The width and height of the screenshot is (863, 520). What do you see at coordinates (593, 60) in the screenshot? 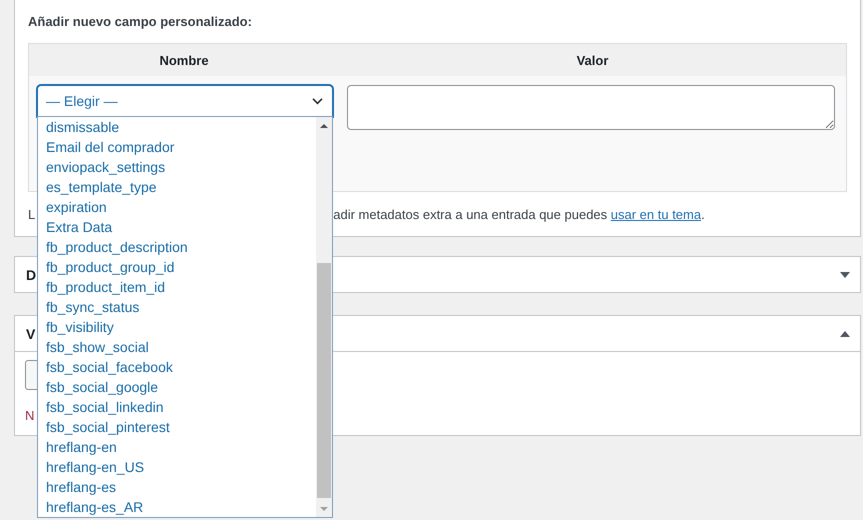
I see `column-header: Valor` at bounding box center [593, 60].